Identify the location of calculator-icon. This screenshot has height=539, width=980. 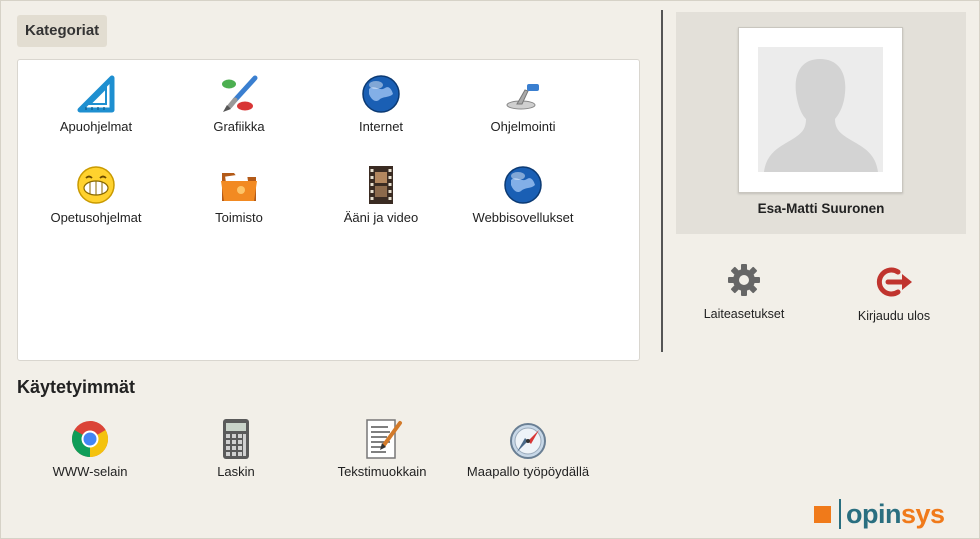
(236, 439).